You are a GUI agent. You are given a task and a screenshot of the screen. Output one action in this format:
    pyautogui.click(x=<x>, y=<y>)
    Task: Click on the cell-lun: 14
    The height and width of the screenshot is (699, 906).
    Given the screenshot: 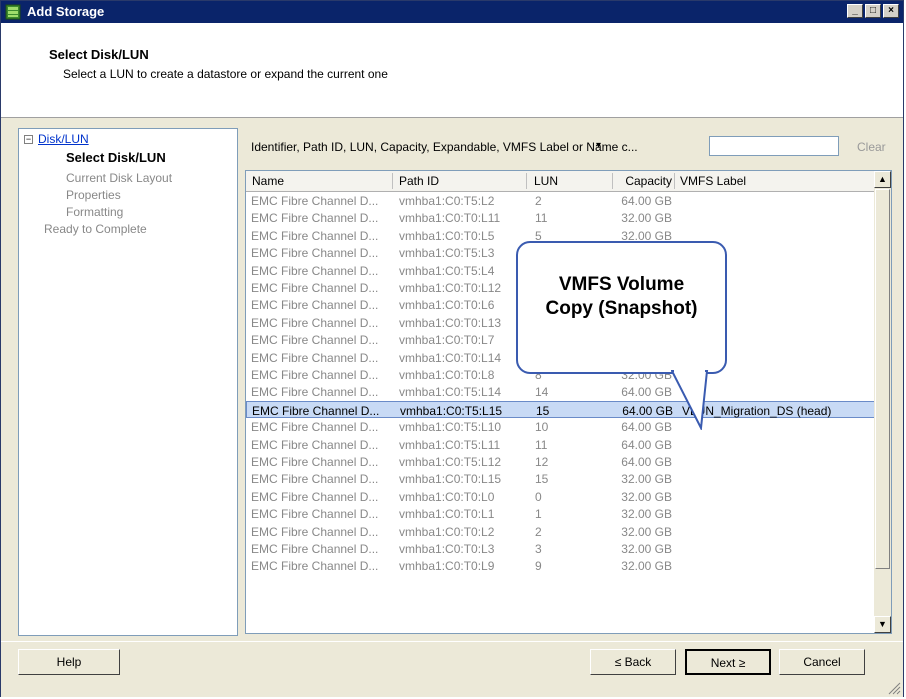 What is the action you would take?
    pyautogui.click(x=542, y=392)
    